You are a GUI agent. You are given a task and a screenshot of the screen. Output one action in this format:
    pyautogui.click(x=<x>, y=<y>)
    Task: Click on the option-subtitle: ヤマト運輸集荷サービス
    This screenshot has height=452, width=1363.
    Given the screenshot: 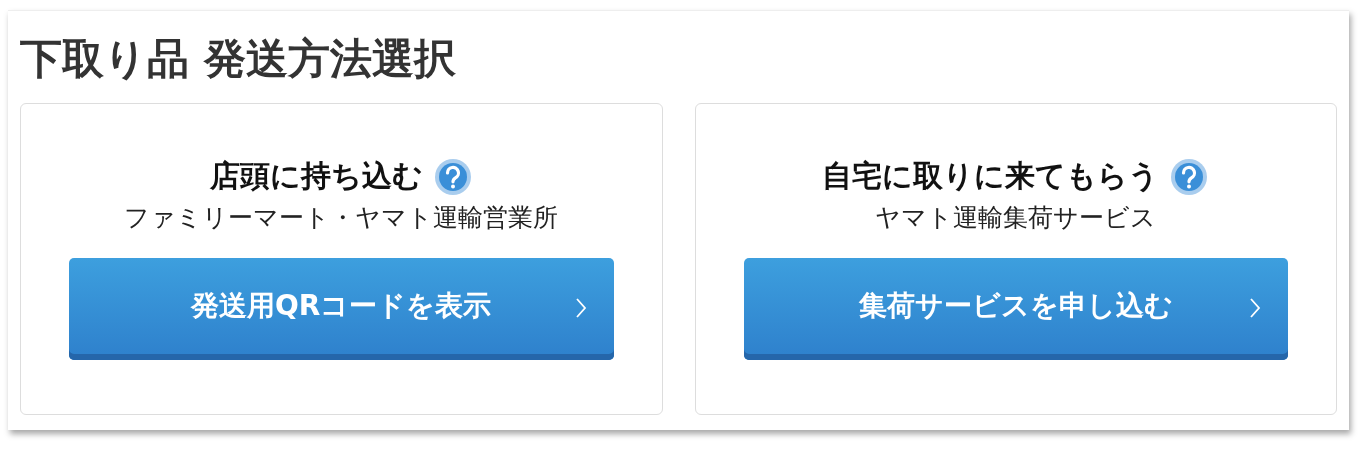 What is the action you would take?
    pyautogui.click(x=1016, y=218)
    